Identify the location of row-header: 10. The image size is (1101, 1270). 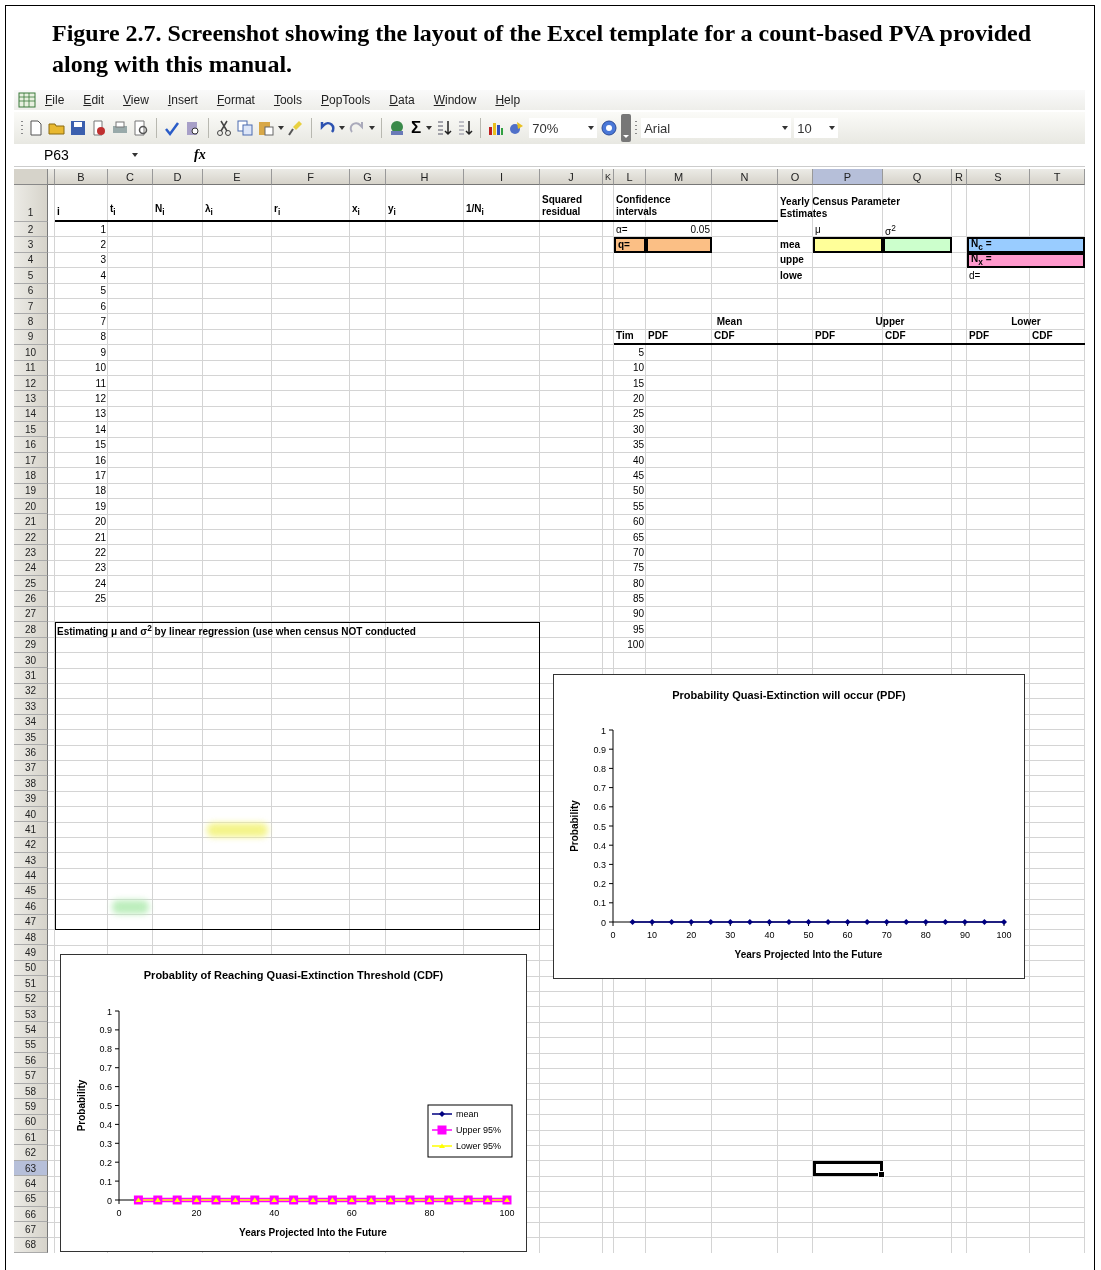
(31, 353).